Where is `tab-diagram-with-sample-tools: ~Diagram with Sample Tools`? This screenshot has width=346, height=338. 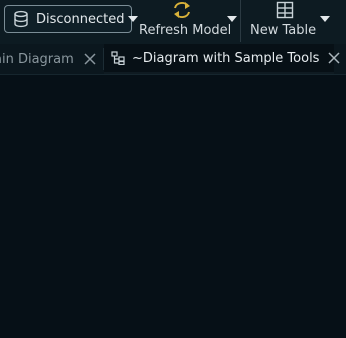 tab-diagram-with-sample-tools: ~Diagram with Sample Tools is located at coordinates (222, 59).